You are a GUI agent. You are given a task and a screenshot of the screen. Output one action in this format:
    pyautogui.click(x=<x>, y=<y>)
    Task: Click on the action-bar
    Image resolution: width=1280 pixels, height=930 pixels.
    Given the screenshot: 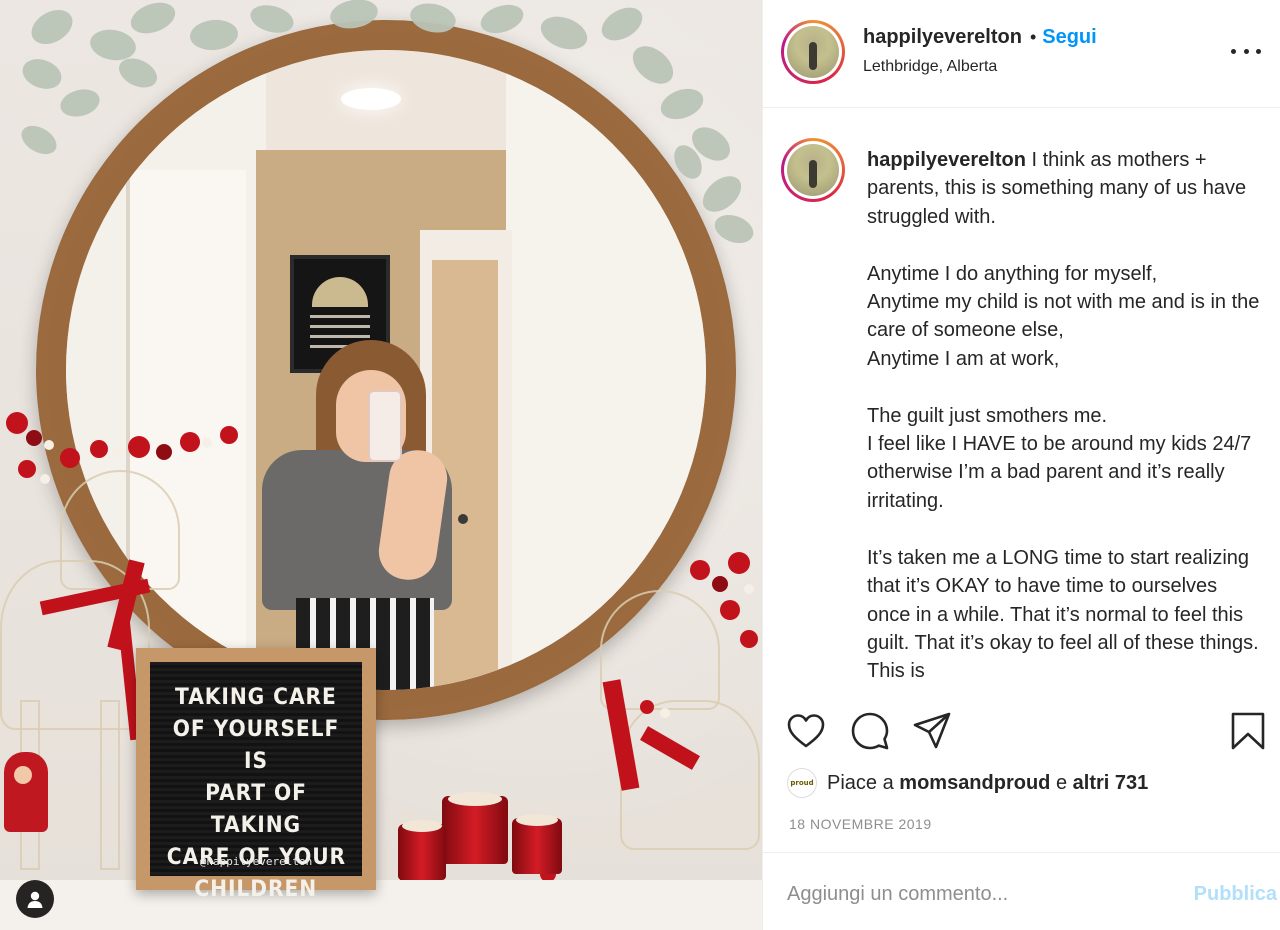 What is the action you would take?
    pyautogui.click(x=1021, y=732)
    